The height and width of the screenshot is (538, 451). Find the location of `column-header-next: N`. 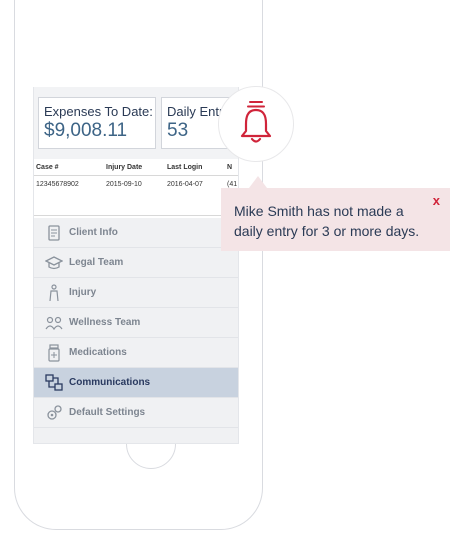

column-header-next: N is located at coordinates (230, 167).